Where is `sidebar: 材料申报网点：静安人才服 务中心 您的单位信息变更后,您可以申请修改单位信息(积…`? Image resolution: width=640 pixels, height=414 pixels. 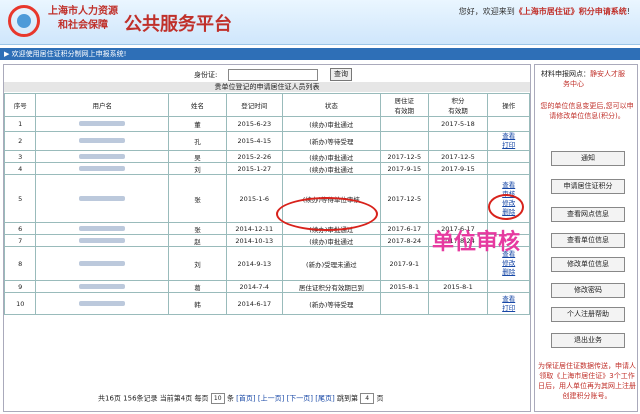
sidebar: 材料申报网点：静安人才服 务中心 您的单位信息变更后,您可以申请修改单位信息(积… is located at coordinates (586, 238).